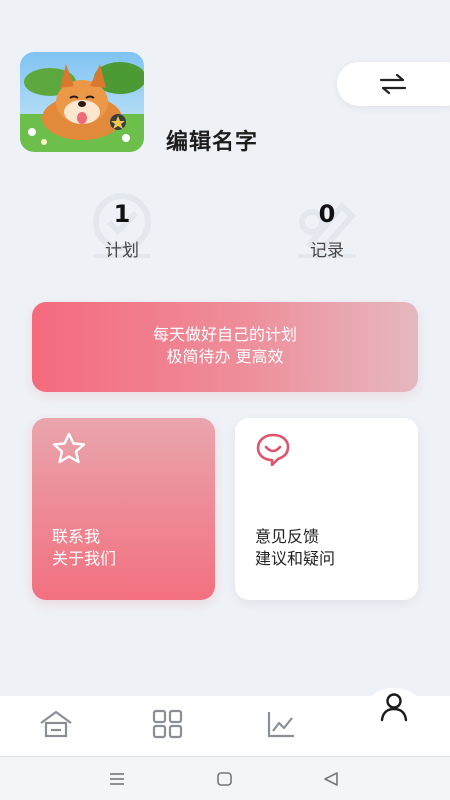 The image size is (450, 800). I want to click on home-square-icon, so click(225, 779).